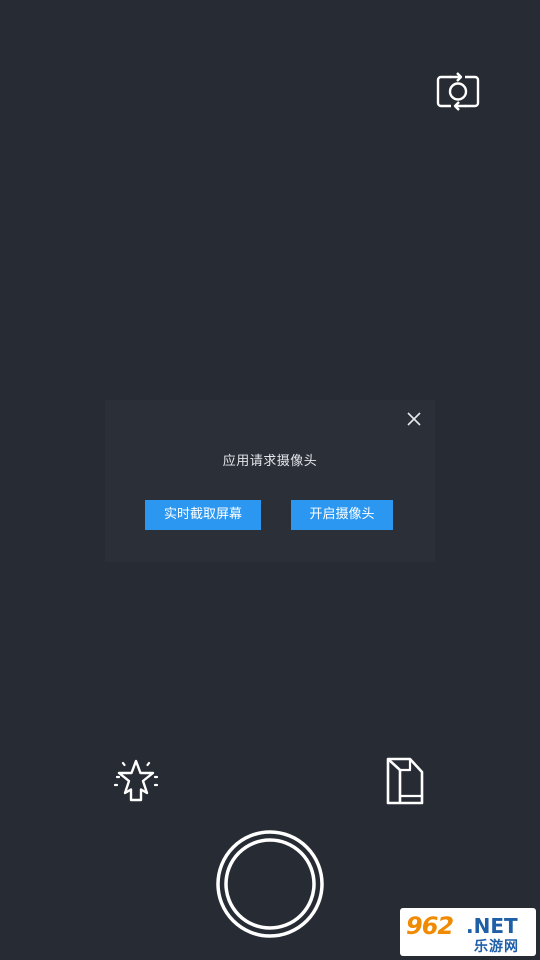 The height and width of the screenshot is (960, 540). I want to click on close-icon, so click(414, 419).